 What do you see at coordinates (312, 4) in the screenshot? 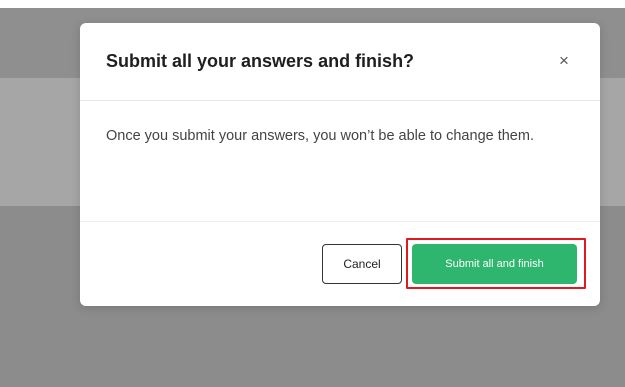
I see `top-edge-strip` at bounding box center [312, 4].